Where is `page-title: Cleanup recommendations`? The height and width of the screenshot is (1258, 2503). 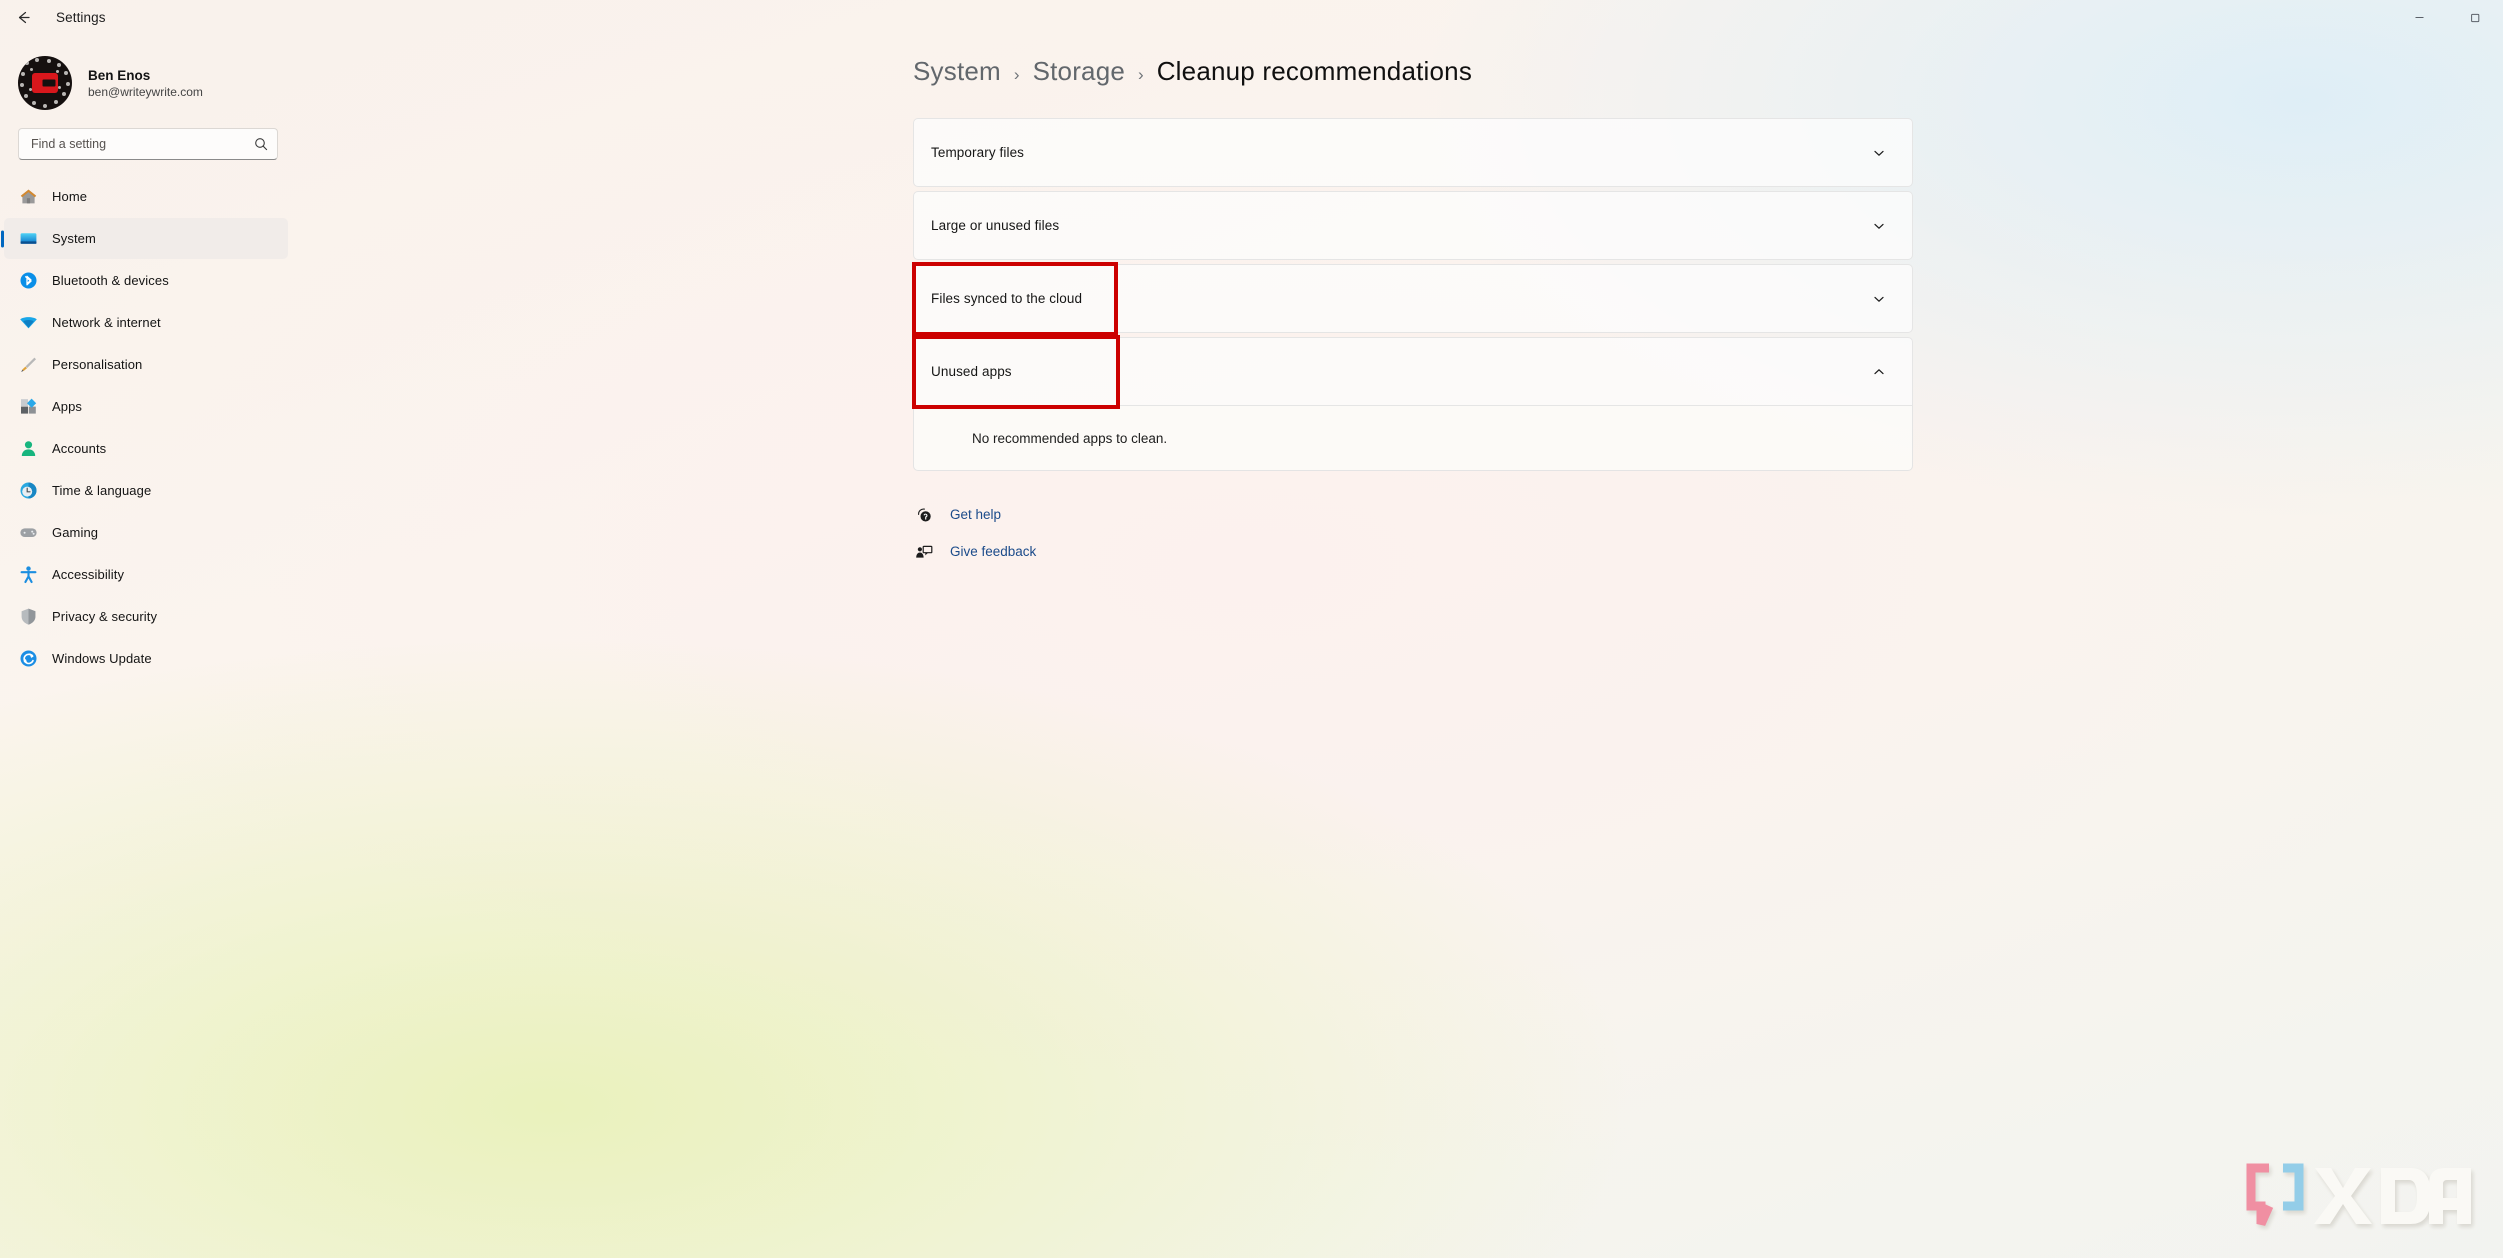 page-title: Cleanup recommendations is located at coordinates (1314, 71).